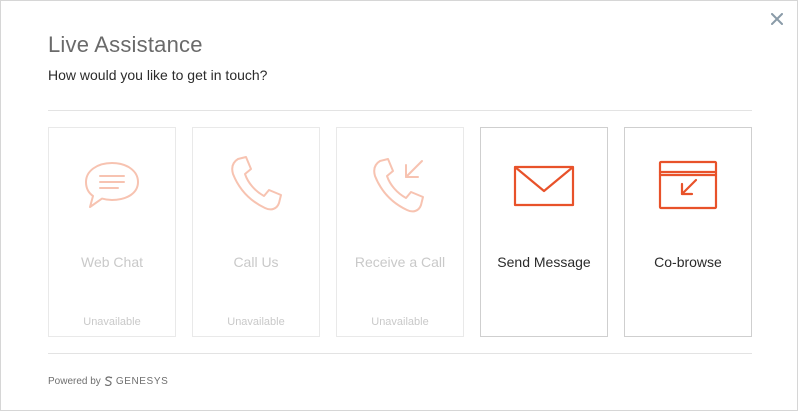 The height and width of the screenshot is (413, 800). I want to click on option-co-browse: Co-browse, so click(688, 232).